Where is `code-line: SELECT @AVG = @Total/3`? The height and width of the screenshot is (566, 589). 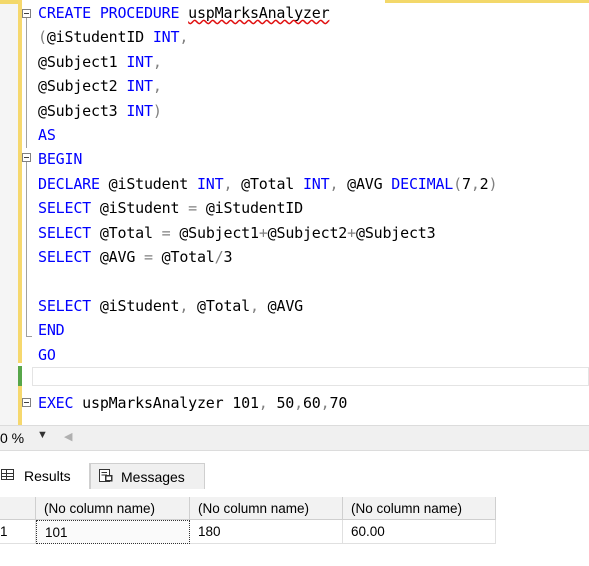
code-line: SELECT @AVG = @Total/3 is located at coordinates (135, 257).